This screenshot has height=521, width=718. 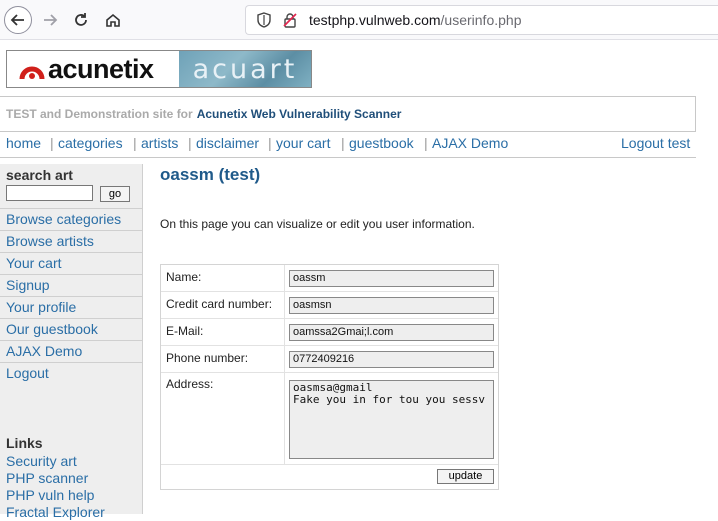 I want to click on reload-button, so click(x=81, y=20).